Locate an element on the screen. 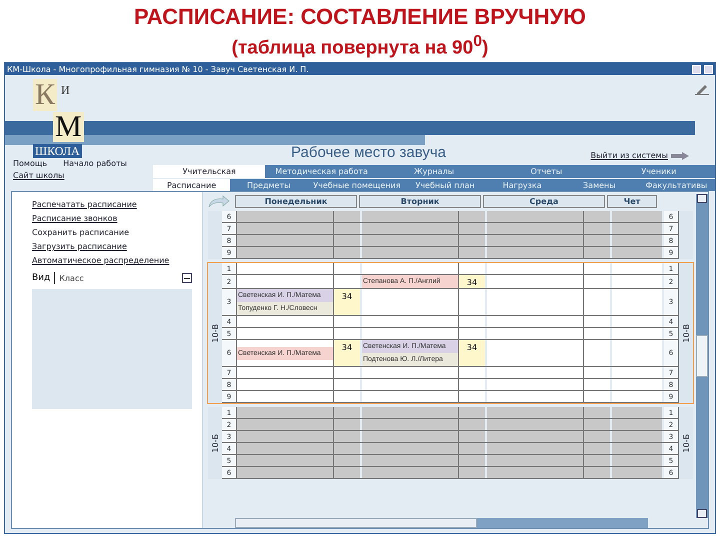 The width and height of the screenshot is (720, 540). subtab: Факультативы is located at coordinates (676, 185).